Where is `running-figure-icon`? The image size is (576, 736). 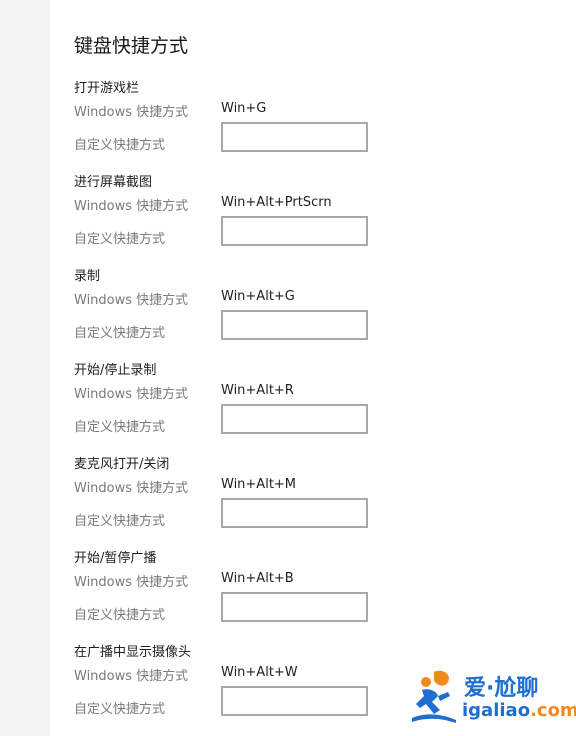 running-figure-icon is located at coordinates (436, 696).